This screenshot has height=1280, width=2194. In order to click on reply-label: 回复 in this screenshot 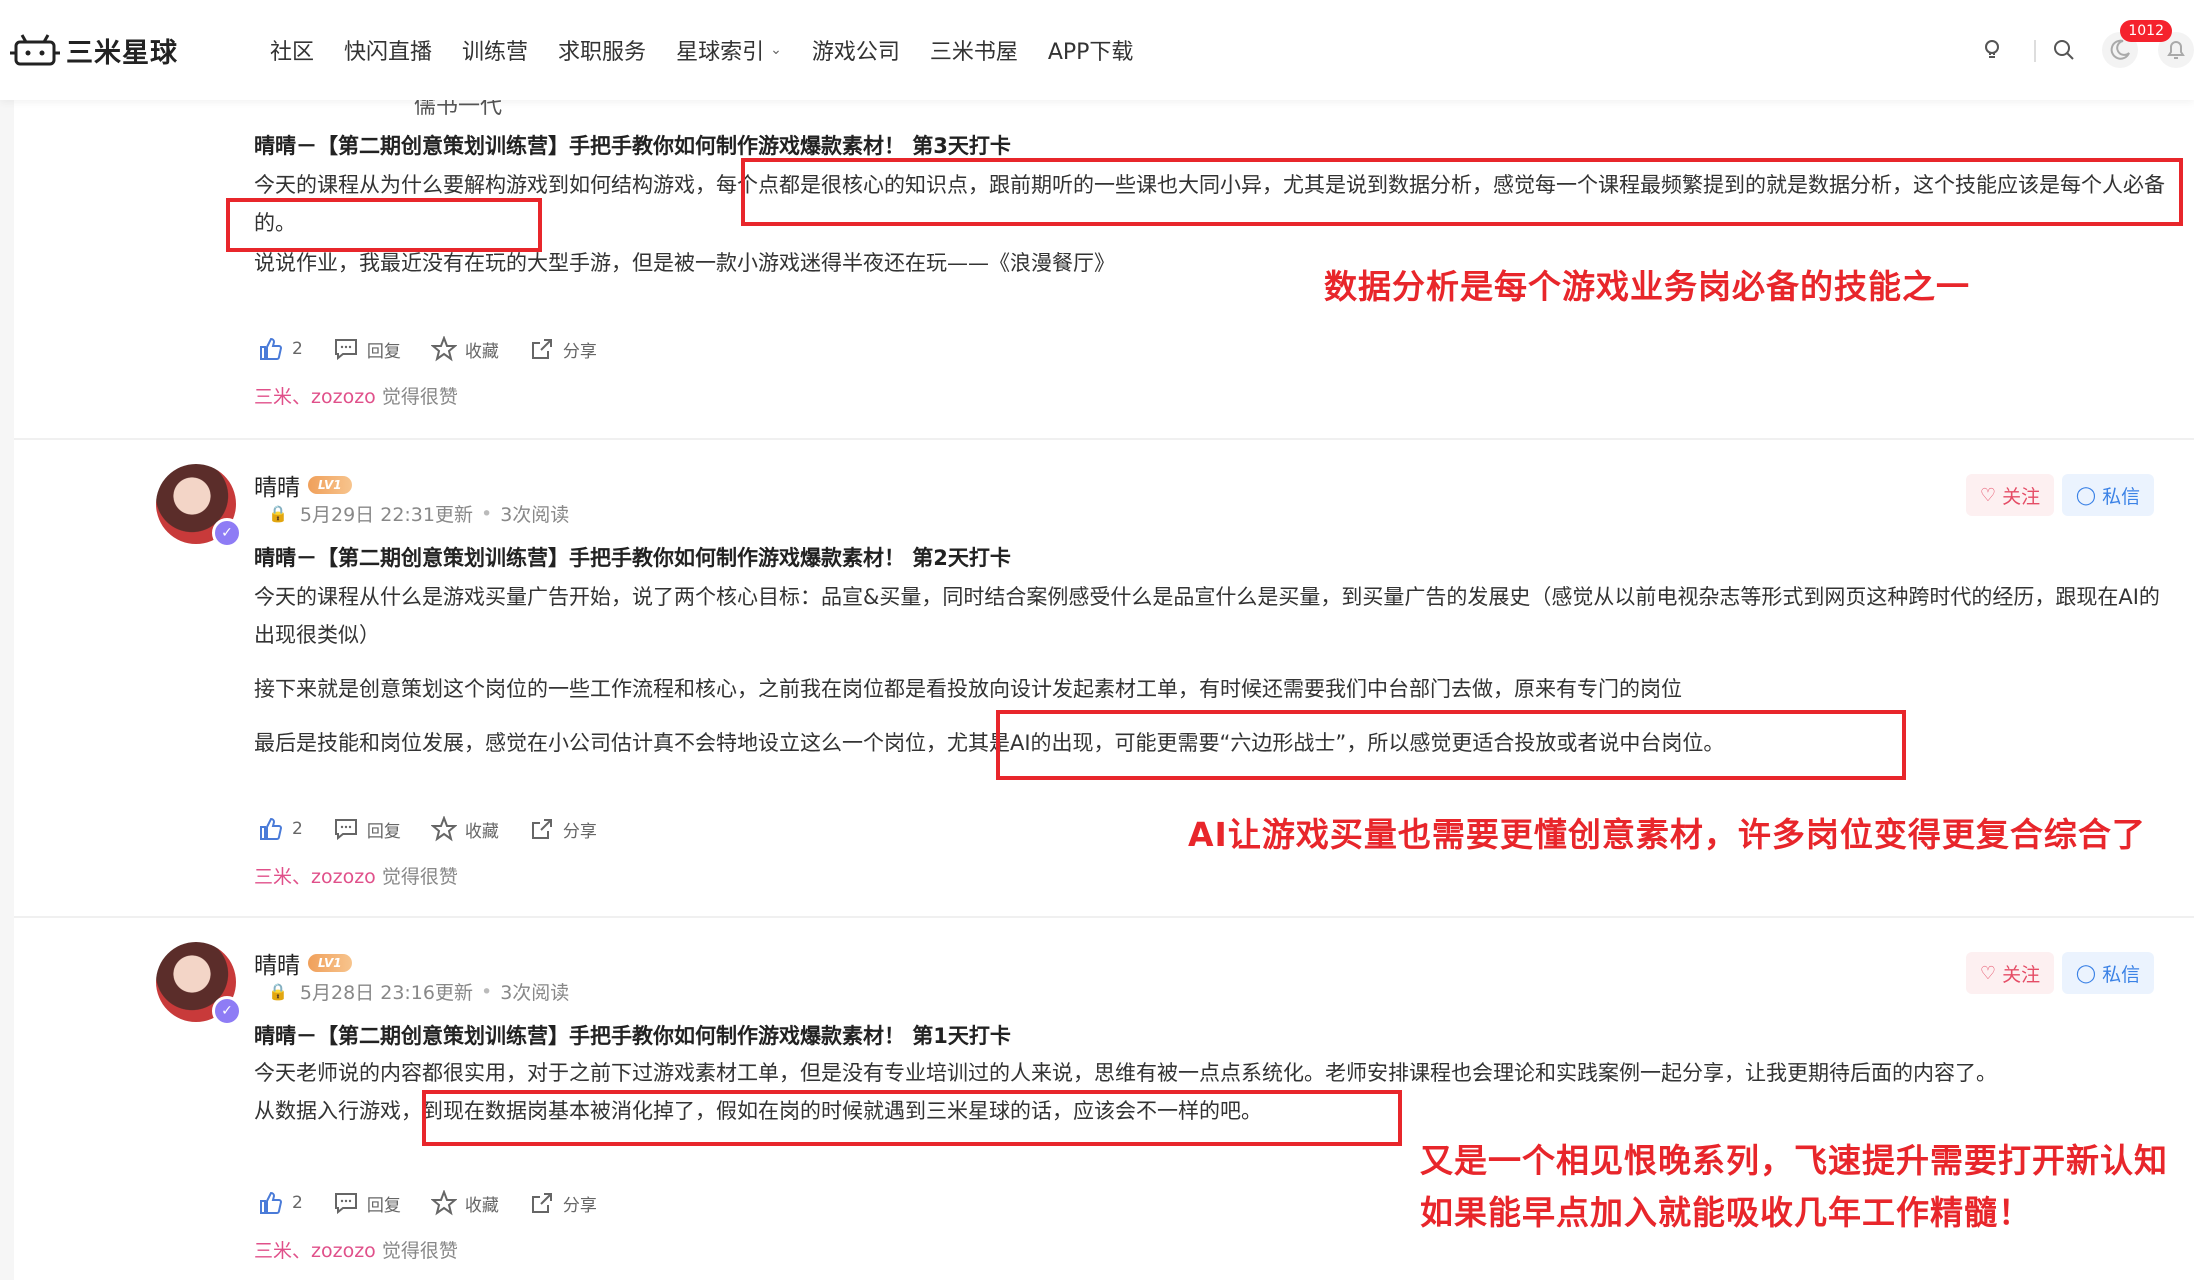, I will do `click(383, 351)`.